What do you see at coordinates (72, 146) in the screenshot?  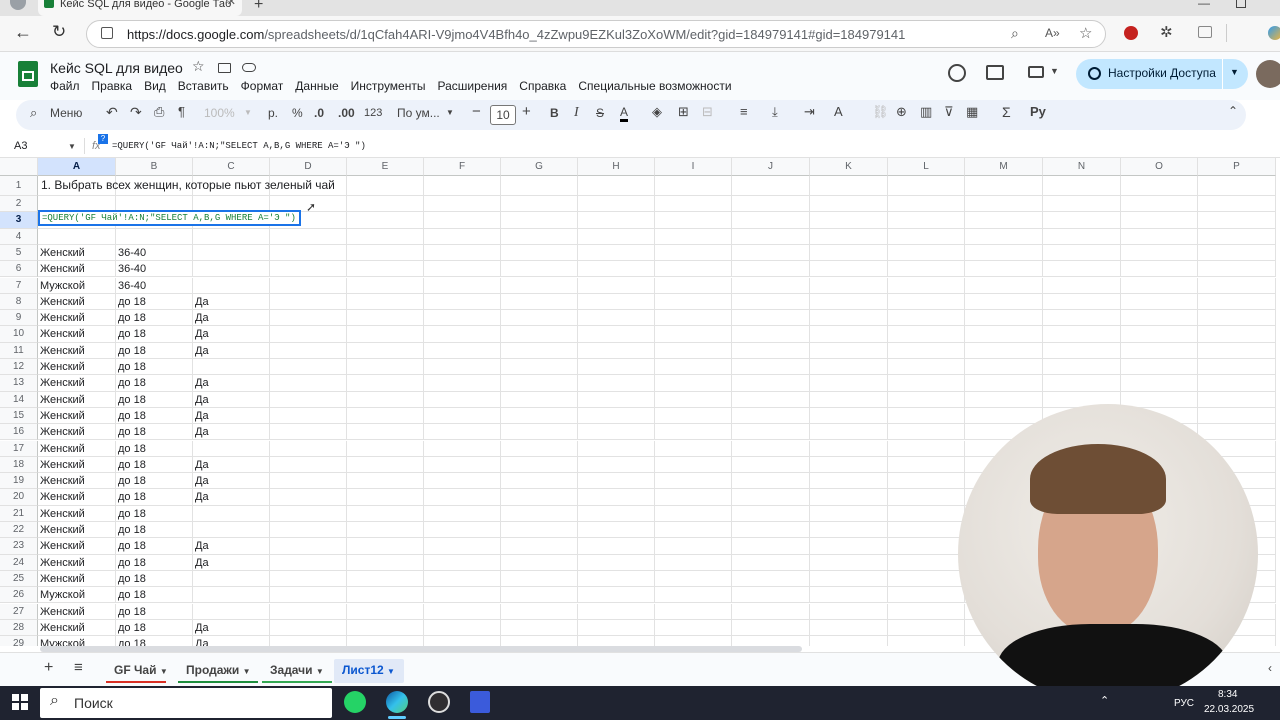 I see `name-box-dropdown-icon: ▼` at bounding box center [72, 146].